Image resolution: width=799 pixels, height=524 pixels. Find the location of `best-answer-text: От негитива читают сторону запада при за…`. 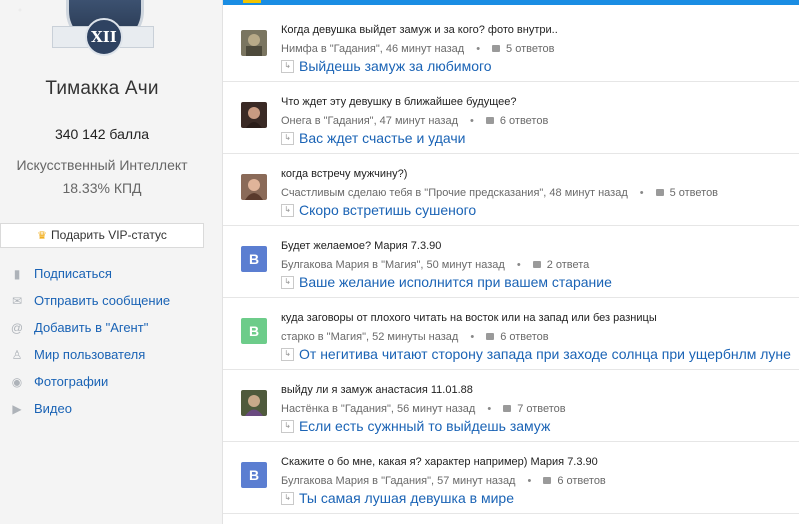

best-answer-text: От негитива читают сторону запада при за… is located at coordinates (545, 354).